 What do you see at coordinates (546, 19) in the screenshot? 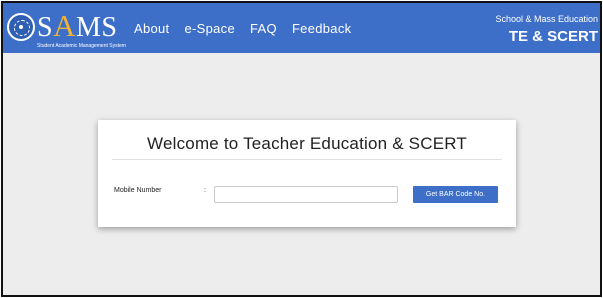
I see `department-name: School & Mass Education` at bounding box center [546, 19].